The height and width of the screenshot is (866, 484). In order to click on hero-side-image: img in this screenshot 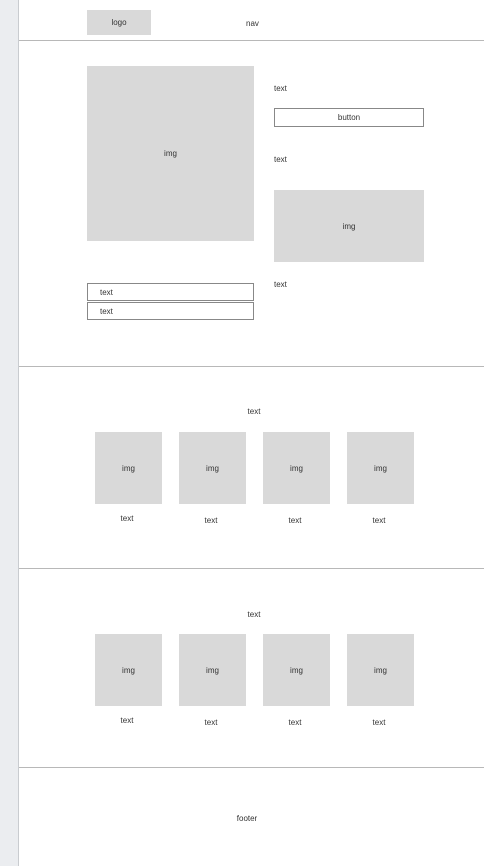, I will do `click(349, 226)`.